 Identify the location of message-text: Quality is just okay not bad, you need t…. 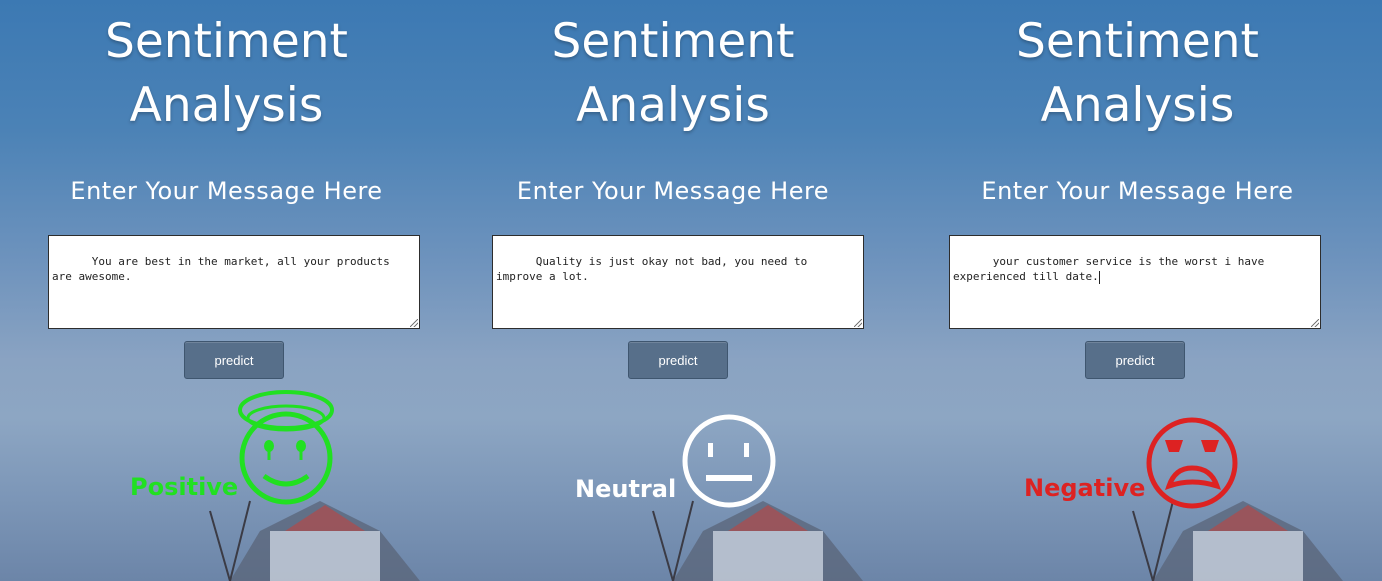
(655, 269).